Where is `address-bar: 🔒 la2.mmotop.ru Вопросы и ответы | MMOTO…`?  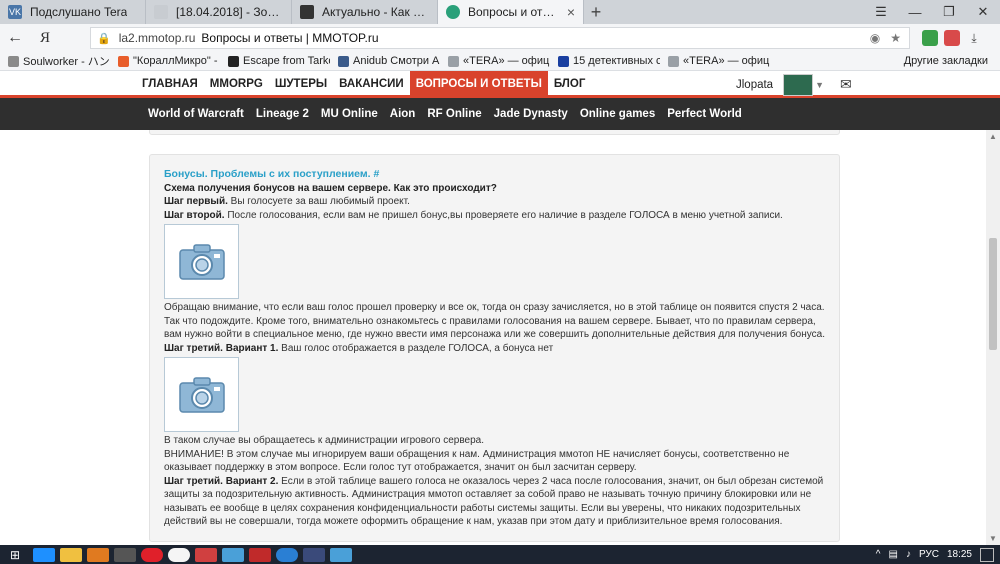 address-bar: 🔒 la2.mmotop.ru Вопросы и ответы | MMOTO… is located at coordinates (500, 38).